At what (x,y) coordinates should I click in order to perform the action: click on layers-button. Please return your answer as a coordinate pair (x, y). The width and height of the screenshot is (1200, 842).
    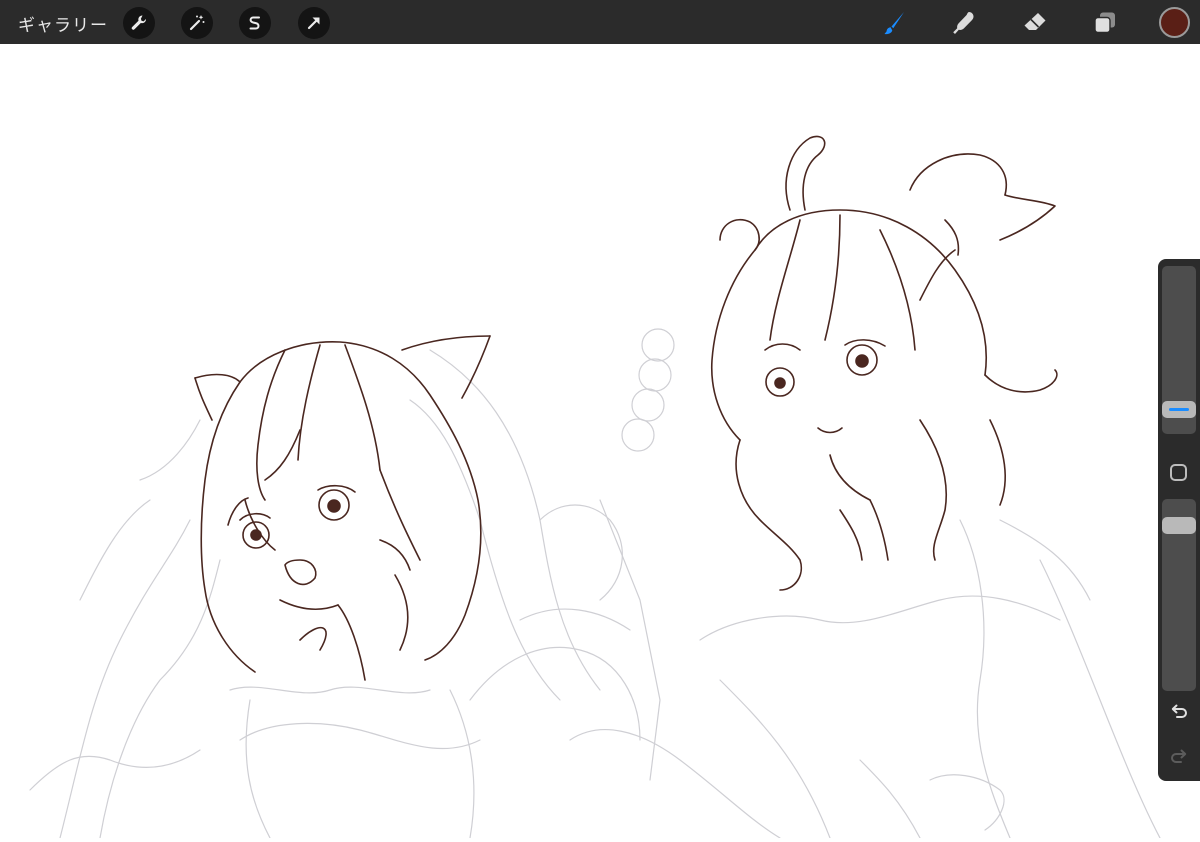
    Looking at the image, I should click on (1105, 23).